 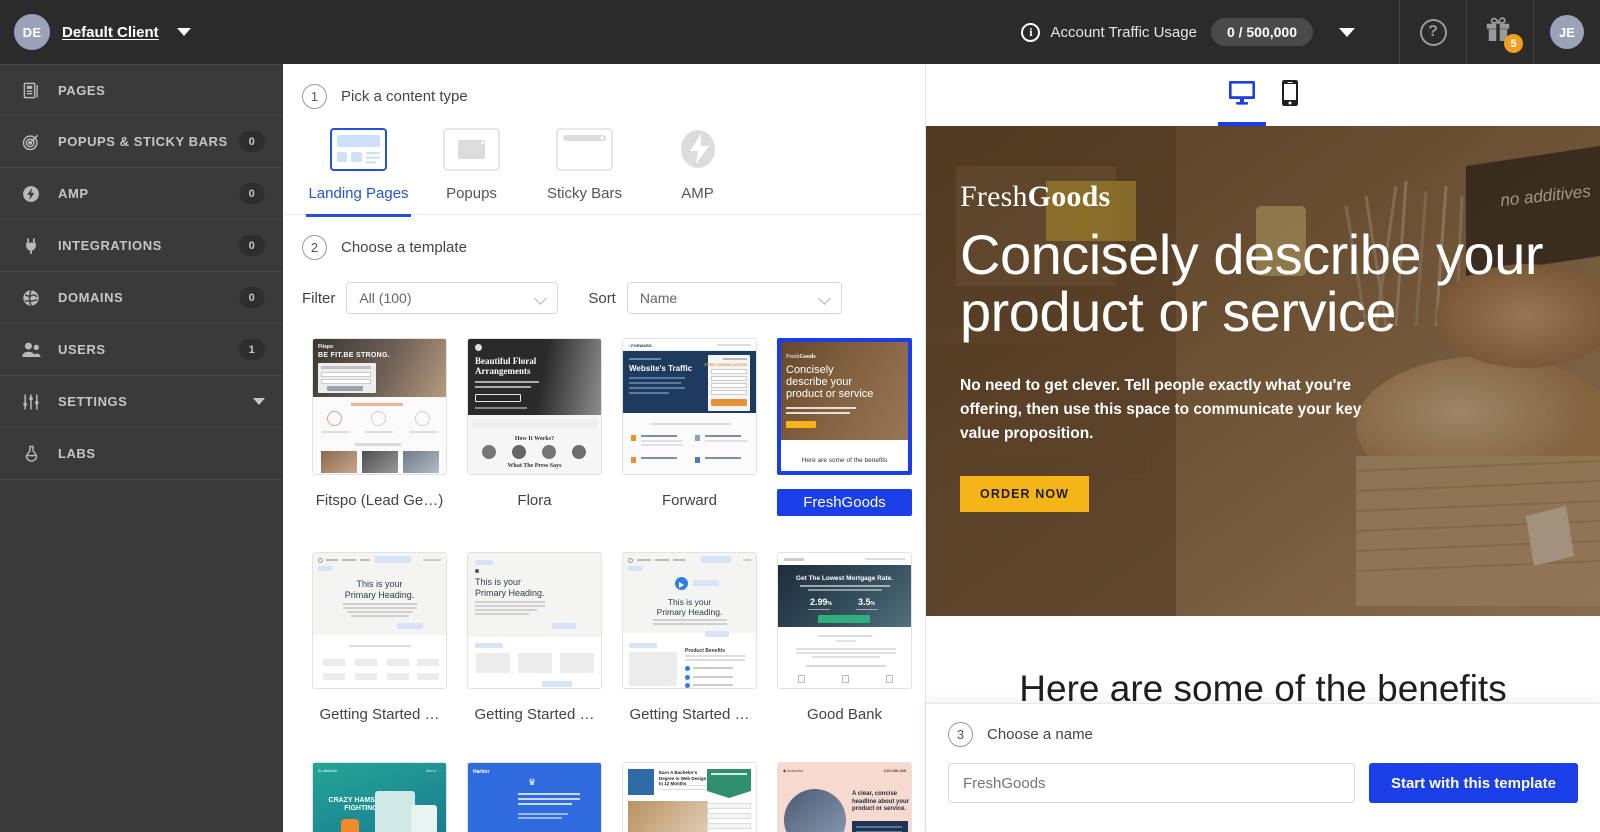 I want to click on landing-page-icon, so click(x=358, y=149).